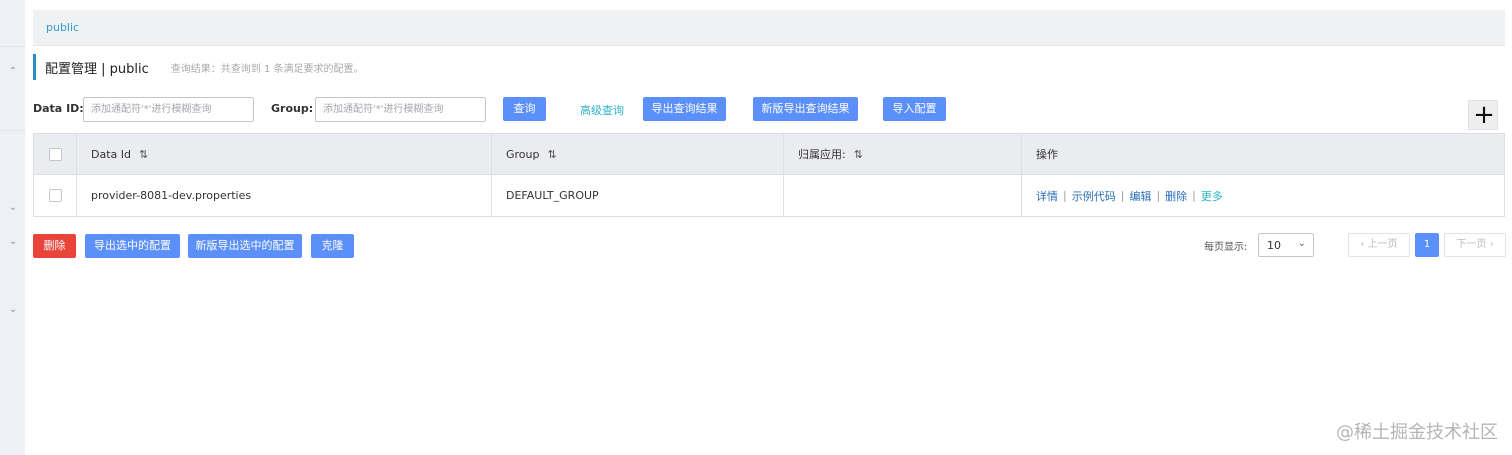 Image resolution: width=1512 pixels, height=455 pixels. I want to click on action-edit-link: 编辑, so click(1140, 196).